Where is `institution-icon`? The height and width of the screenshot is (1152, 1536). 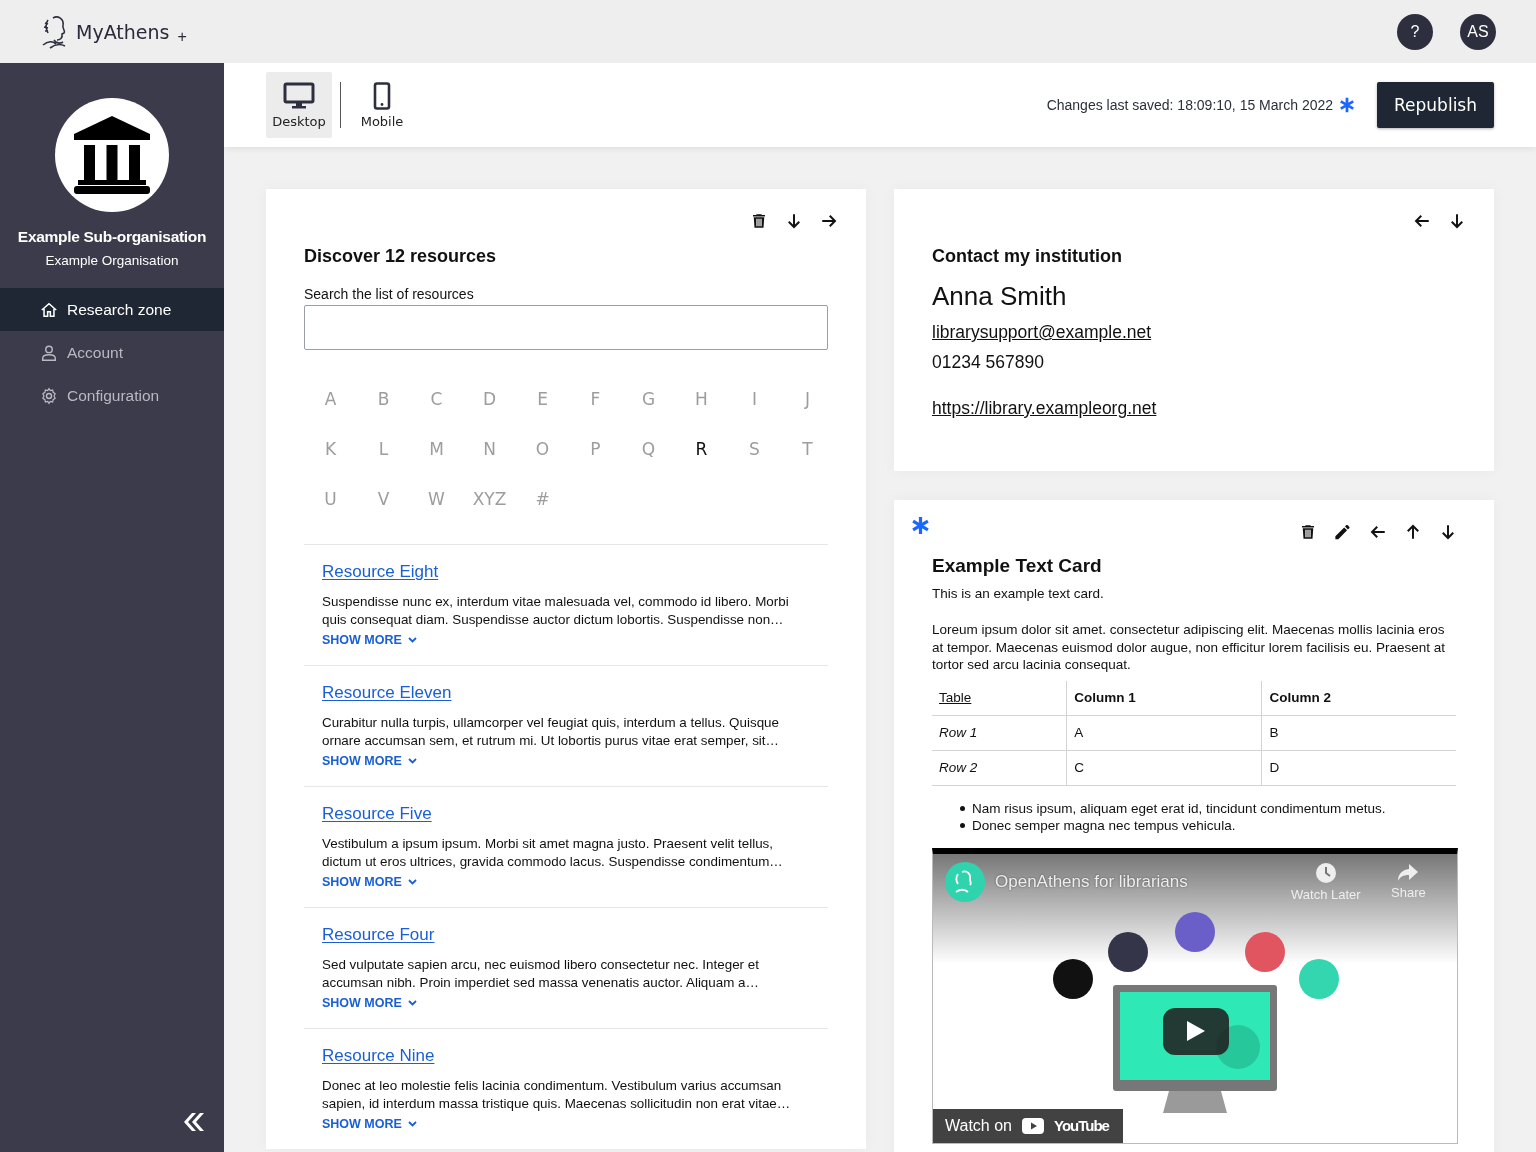
institution-icon is located at coordinates (112, 155).